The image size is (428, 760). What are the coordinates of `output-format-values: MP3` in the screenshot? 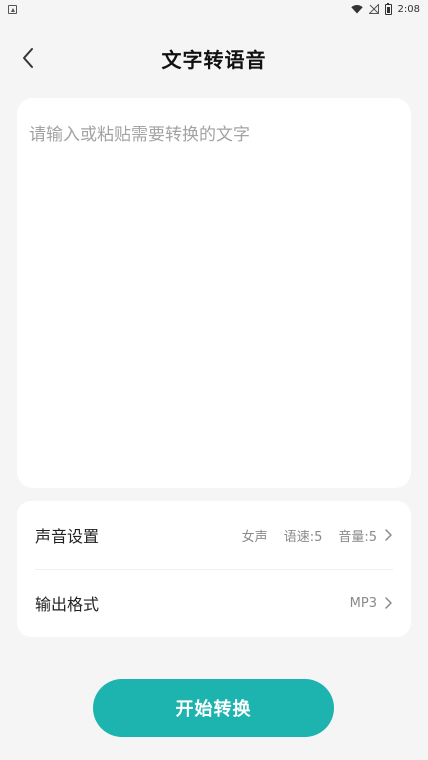 It's located at (371, 603).